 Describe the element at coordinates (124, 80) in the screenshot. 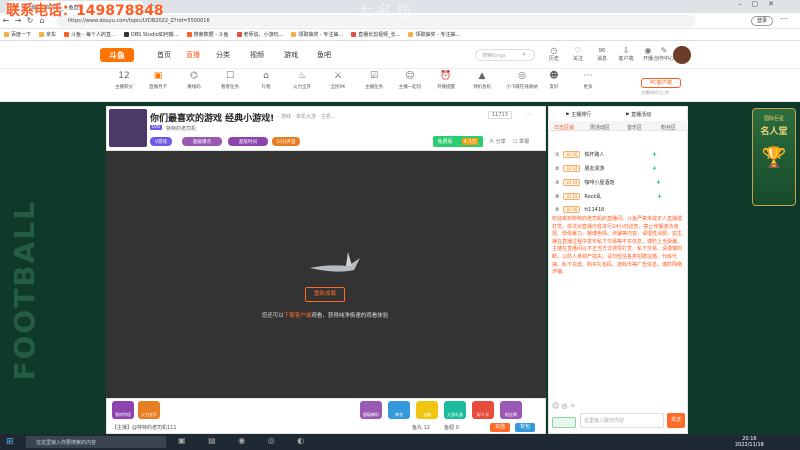

I see `toolbar-item: 12 主播积分` at that location.